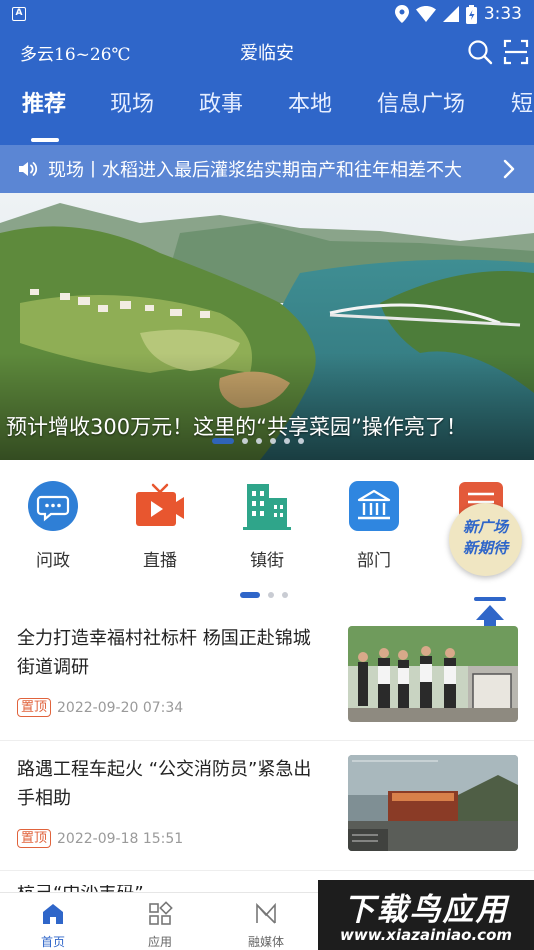  What do you see at coordinates (160, 925) in the screenshot?
I see `nav-apps: 应用` at bounding box center [160, 925].